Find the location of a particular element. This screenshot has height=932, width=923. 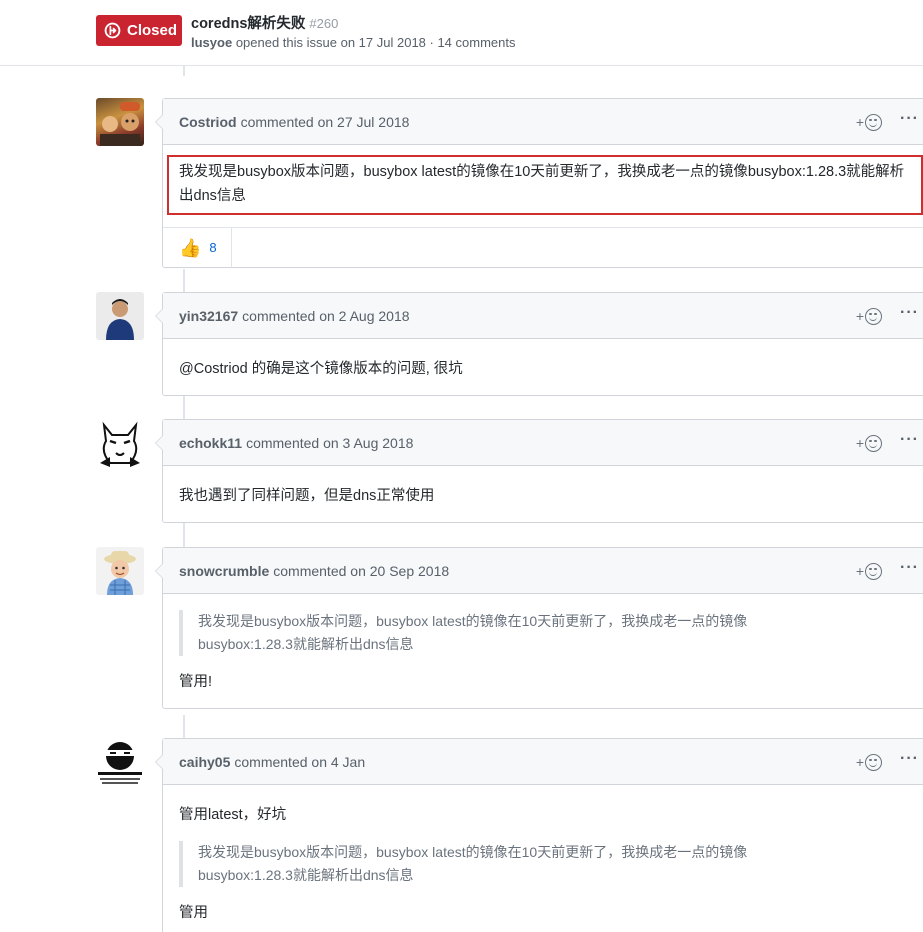

comment-timestamp: commented on 3 Aug 2018 is located at coordinates (329, 443).